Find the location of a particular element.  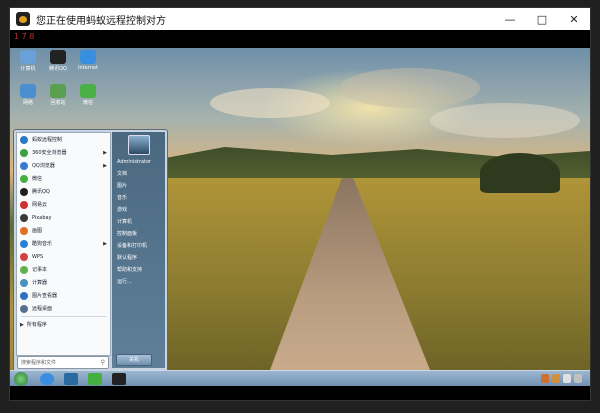

program-item: 记事本 is located at coordinates (63, 269).